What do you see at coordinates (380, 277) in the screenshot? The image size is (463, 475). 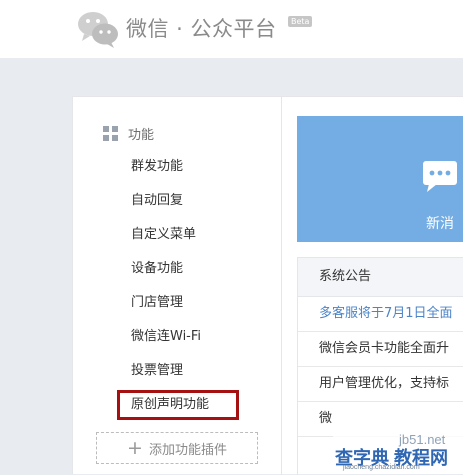 I see `notice-title: 系统公告` at bounding box center [380, 277].